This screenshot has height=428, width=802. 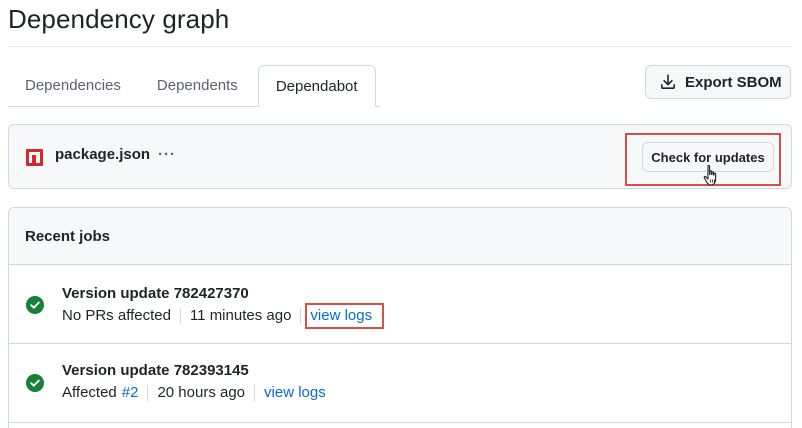 What do you see at coordinates (167, 154) in the screenshot?
I see `more-options-icon: ···` at bounding box center [167, 154].